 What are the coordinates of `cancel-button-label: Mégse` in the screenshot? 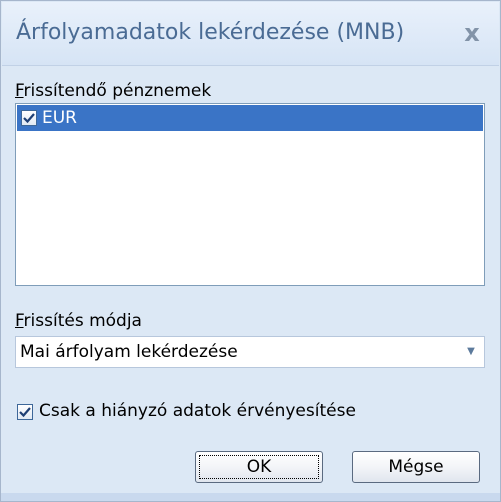 It's located at (416, 467).